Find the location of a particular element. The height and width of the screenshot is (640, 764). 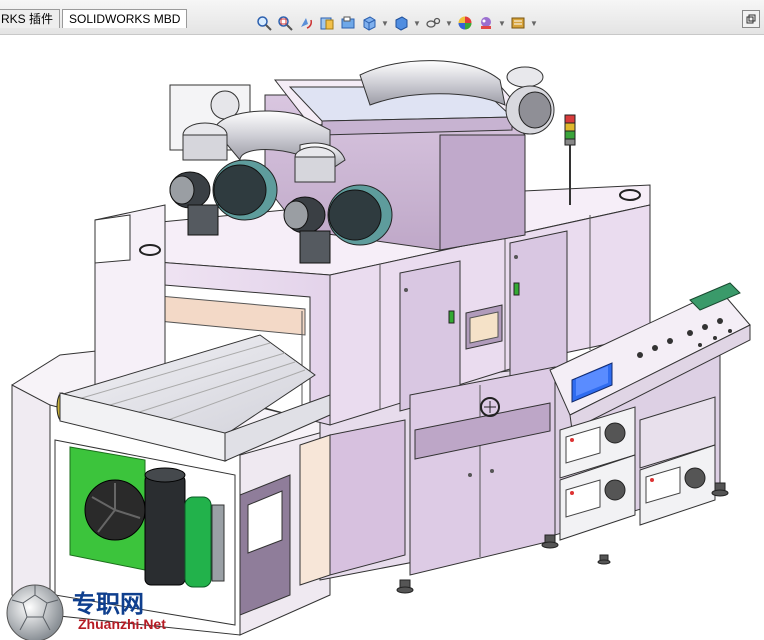

watermark-title: 专职网 is located at coordinates (108, 604).